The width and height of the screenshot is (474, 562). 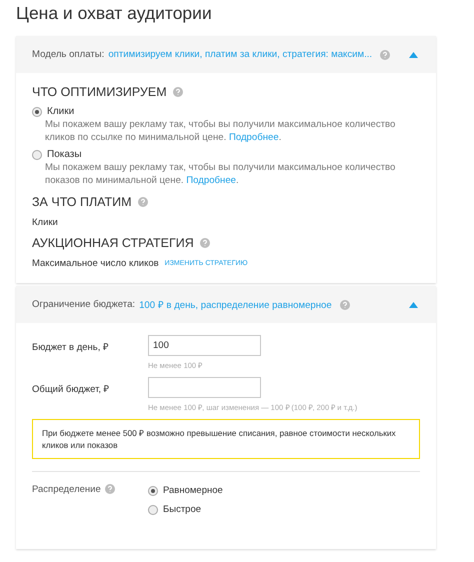 What do you see at coordinates (113, 243) in the screenshot?
I see `section-heading: АУКЦИОННАЯ СТРАТЕГИЯ` at bounding box center [113, 243].